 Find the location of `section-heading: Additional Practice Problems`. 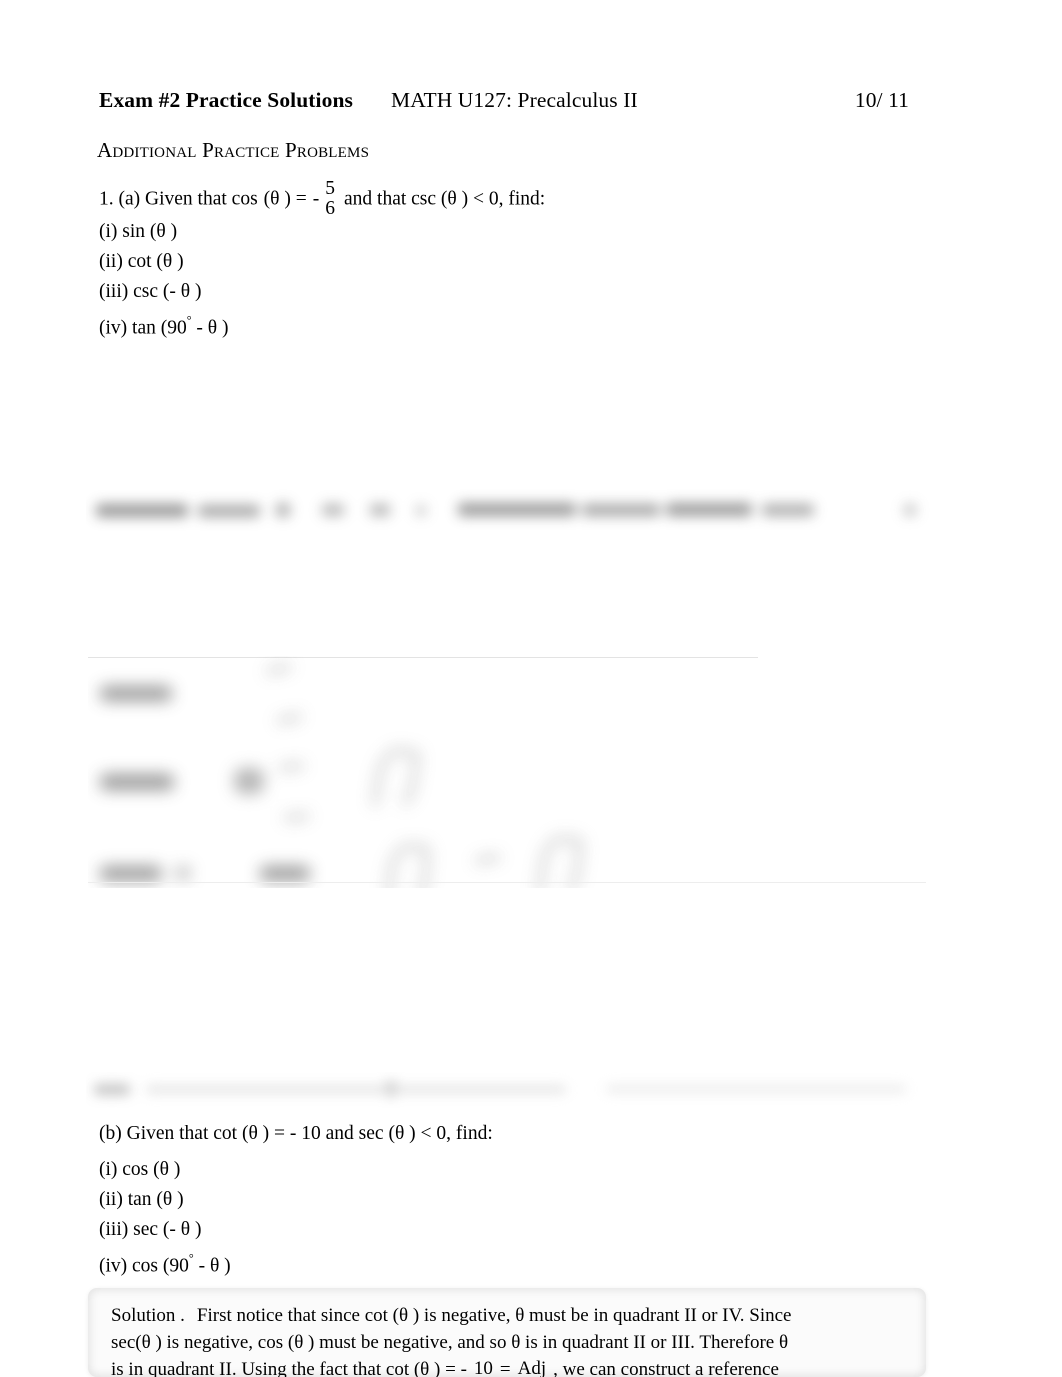

section-heading: Additional Practice Problems is located at coordinates (233, 150).